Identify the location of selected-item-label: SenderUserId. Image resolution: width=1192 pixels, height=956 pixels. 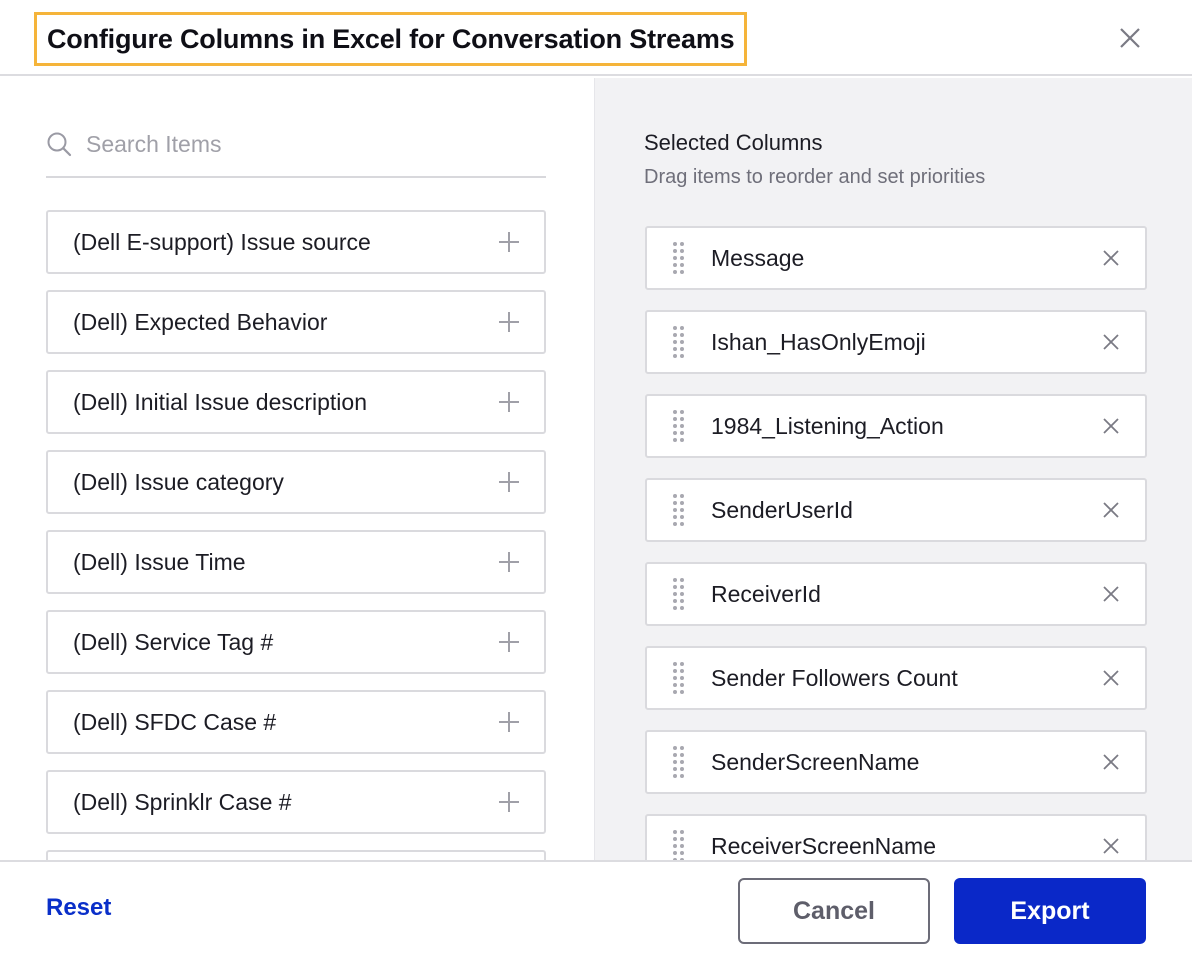
(782, 509).